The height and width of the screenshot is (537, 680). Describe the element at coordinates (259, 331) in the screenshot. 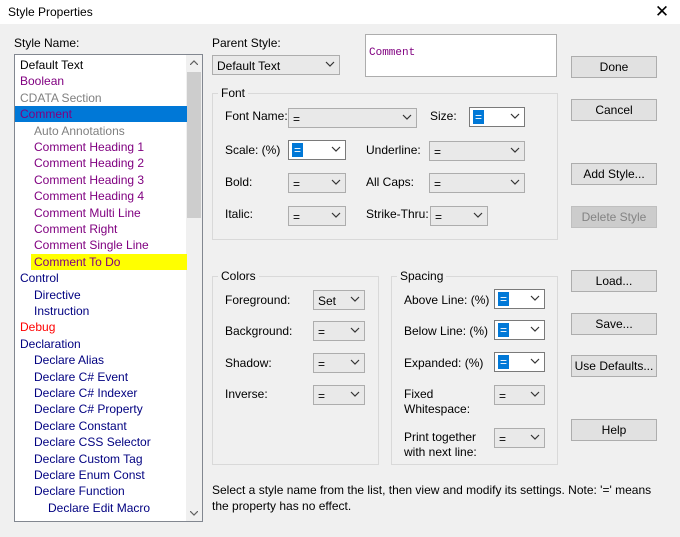

I see `background-label: Background:` at that location.